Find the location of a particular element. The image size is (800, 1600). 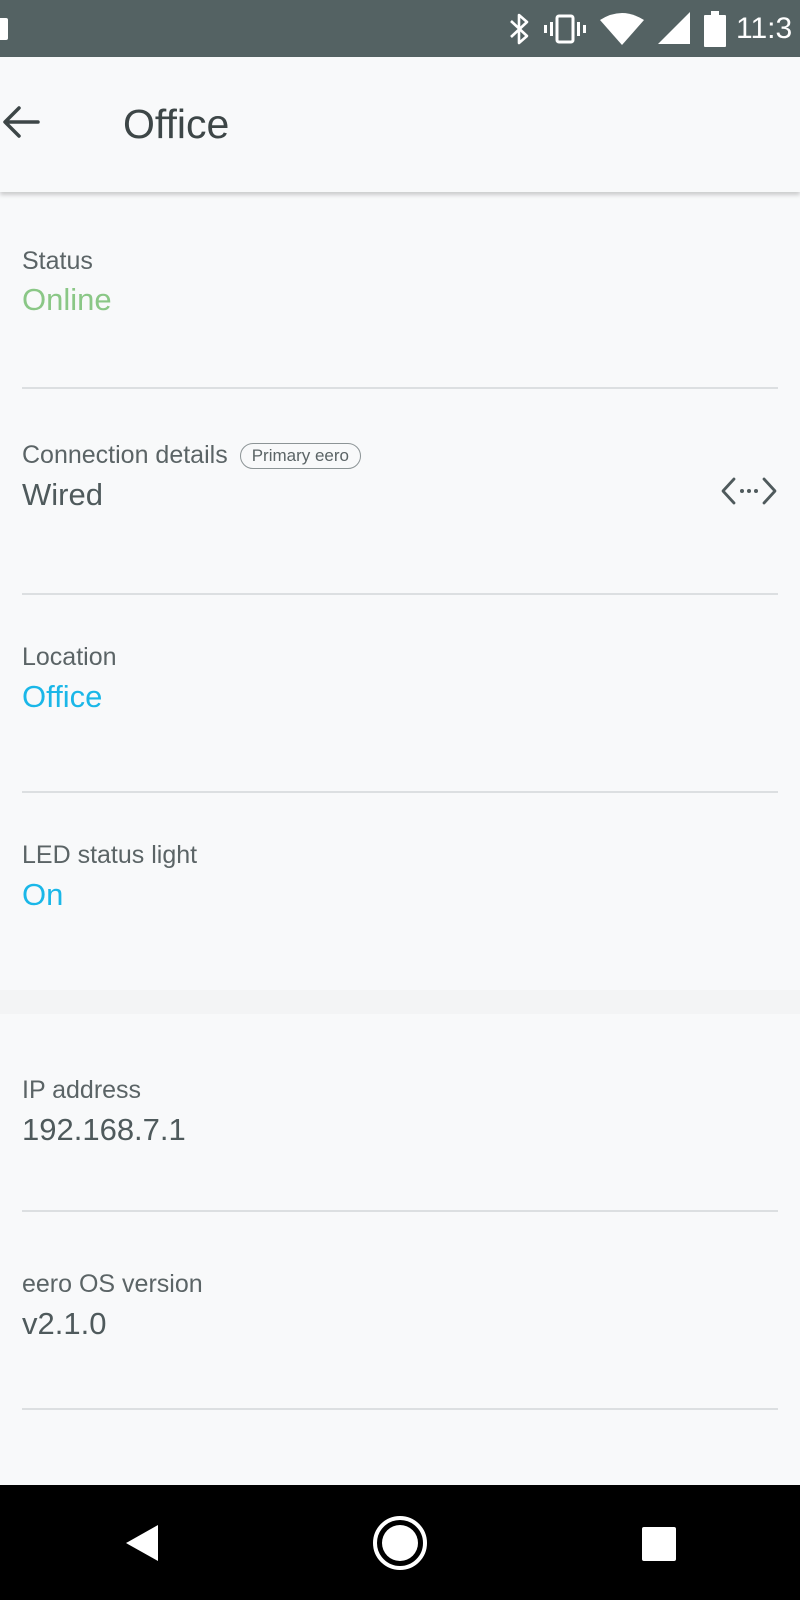

arrow-left-icon is located at coordinates (21, 122).